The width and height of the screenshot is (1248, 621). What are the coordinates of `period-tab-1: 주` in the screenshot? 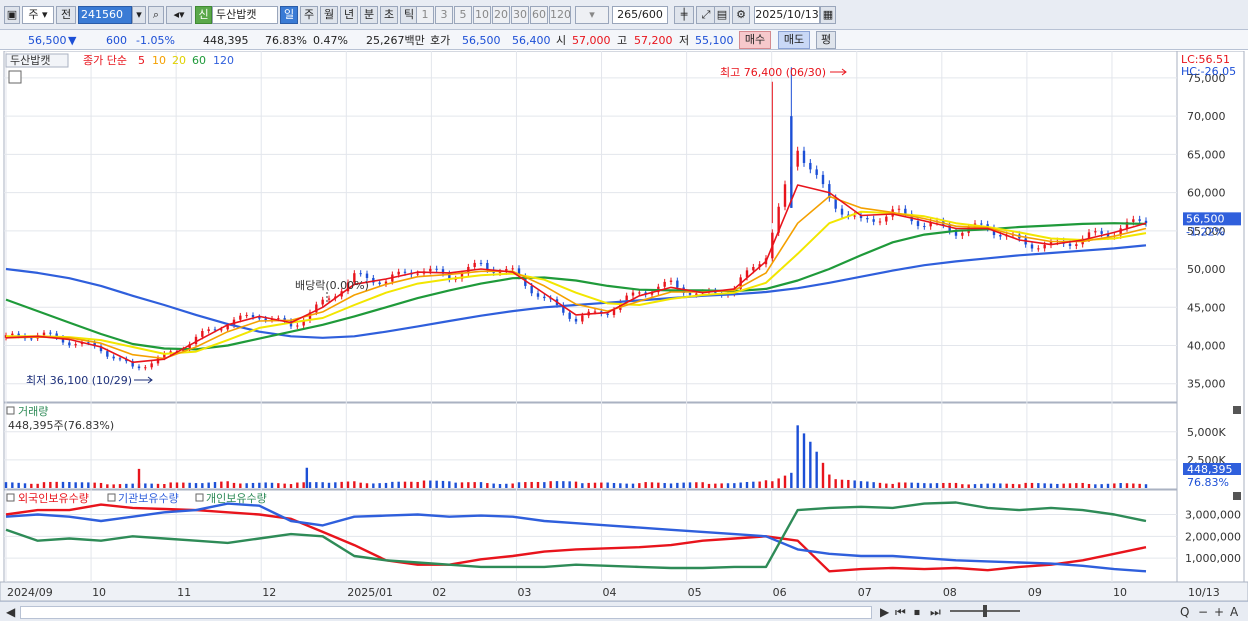 It's located at (309, 15).